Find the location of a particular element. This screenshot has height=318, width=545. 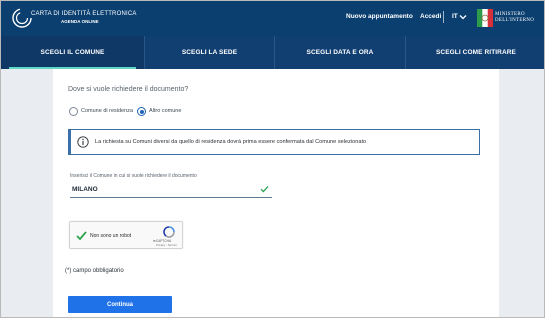

header-divider is located at coordinates (443, 17).